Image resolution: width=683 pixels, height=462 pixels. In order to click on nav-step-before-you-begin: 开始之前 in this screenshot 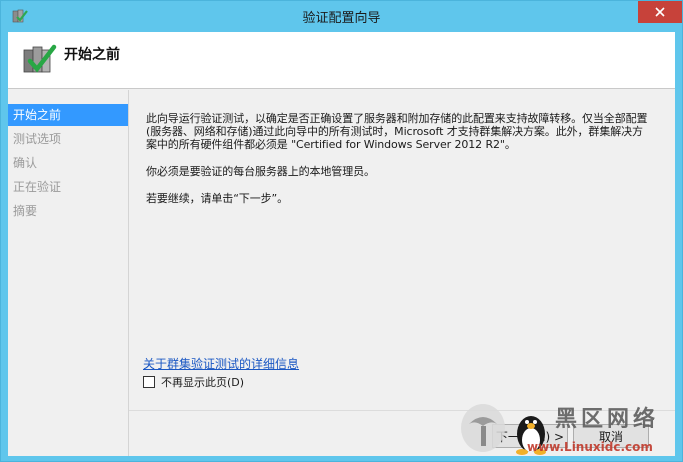, I will do `click(68, 115)`.